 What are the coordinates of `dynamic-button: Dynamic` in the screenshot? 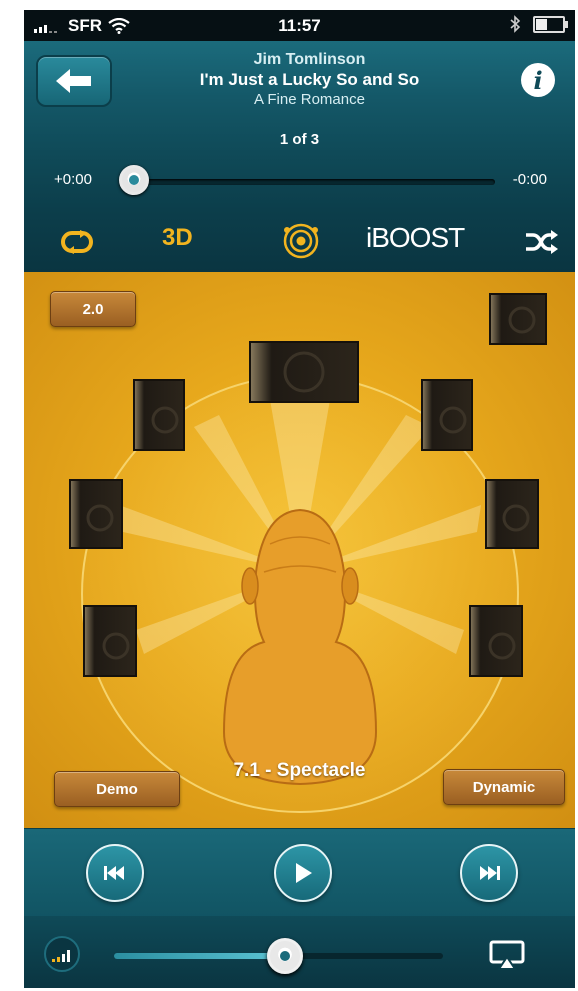 It's located at (504, 787).